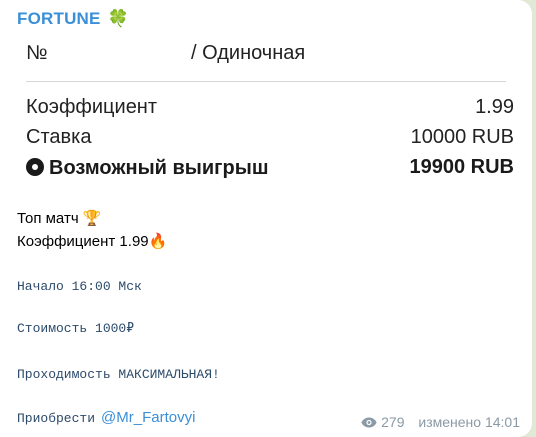 This screenshot has height=437, width=536. Describe the element at coordinates (159, 168) in the screenshot. I see `row-label: Возможный выигрыш` at that location.